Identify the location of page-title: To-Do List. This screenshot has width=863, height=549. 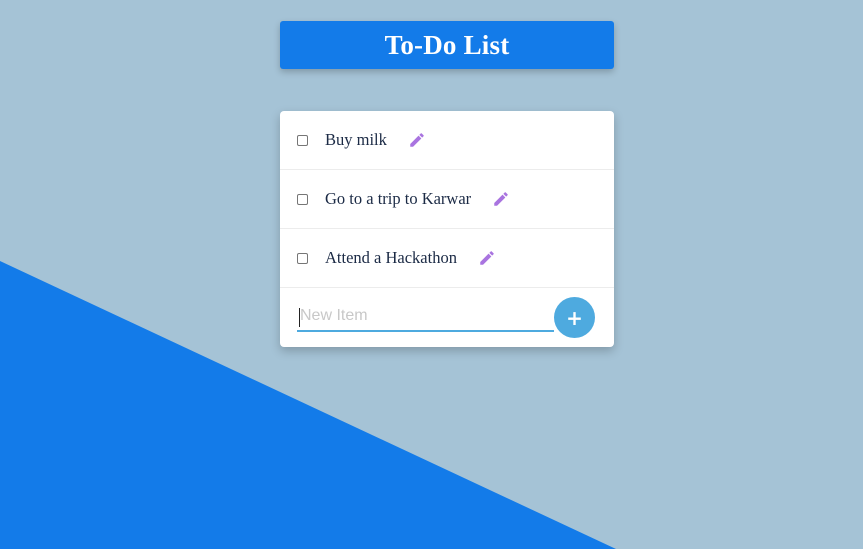
(447, 44).